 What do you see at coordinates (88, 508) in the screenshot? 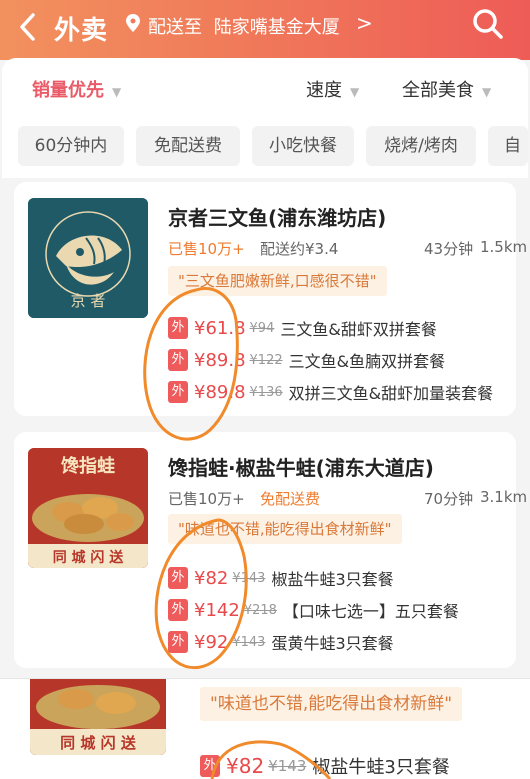
I see `store-logo: 馋指蛙 同 城 闪 送` at bounding box center [88, 508].